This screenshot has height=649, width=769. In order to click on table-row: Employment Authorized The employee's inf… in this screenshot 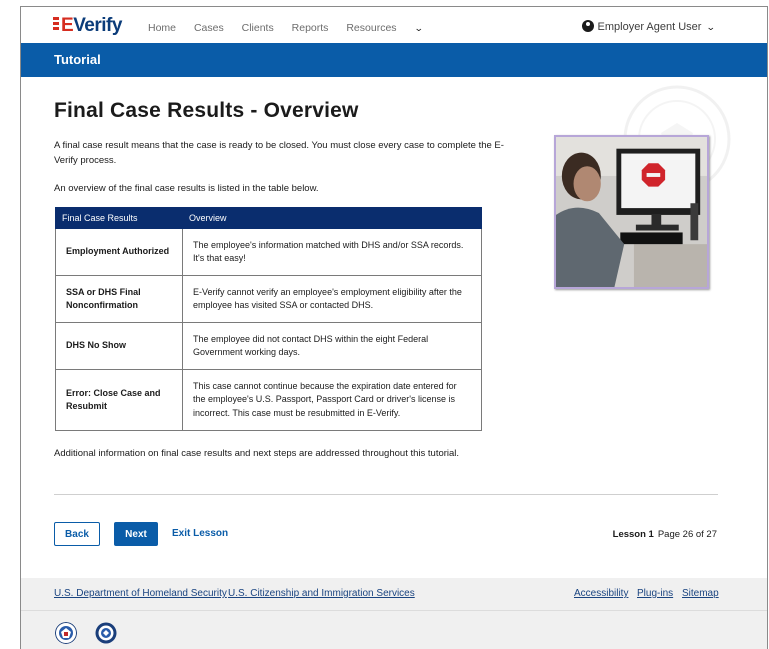, I will do `click(268, 252)`.